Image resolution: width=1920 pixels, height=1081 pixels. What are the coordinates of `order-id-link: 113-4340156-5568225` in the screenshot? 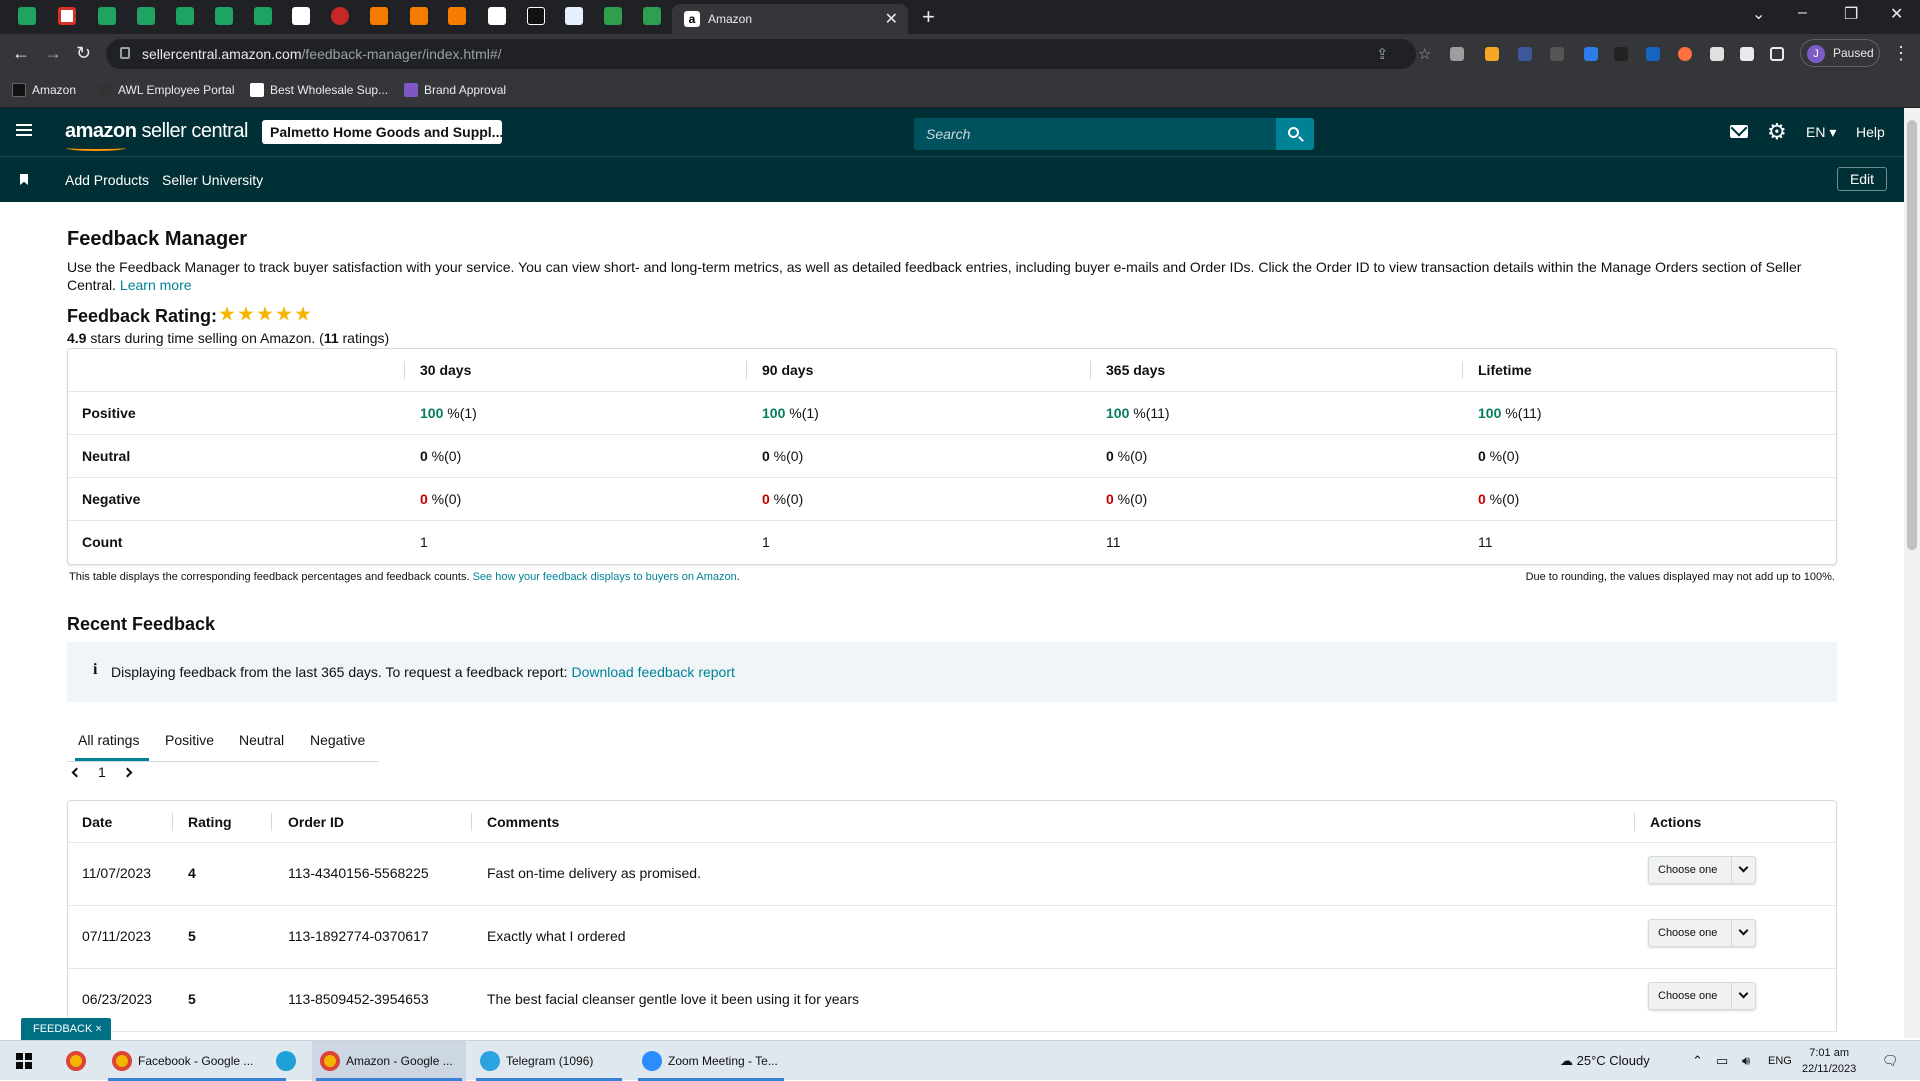 It's located at (358, 873).